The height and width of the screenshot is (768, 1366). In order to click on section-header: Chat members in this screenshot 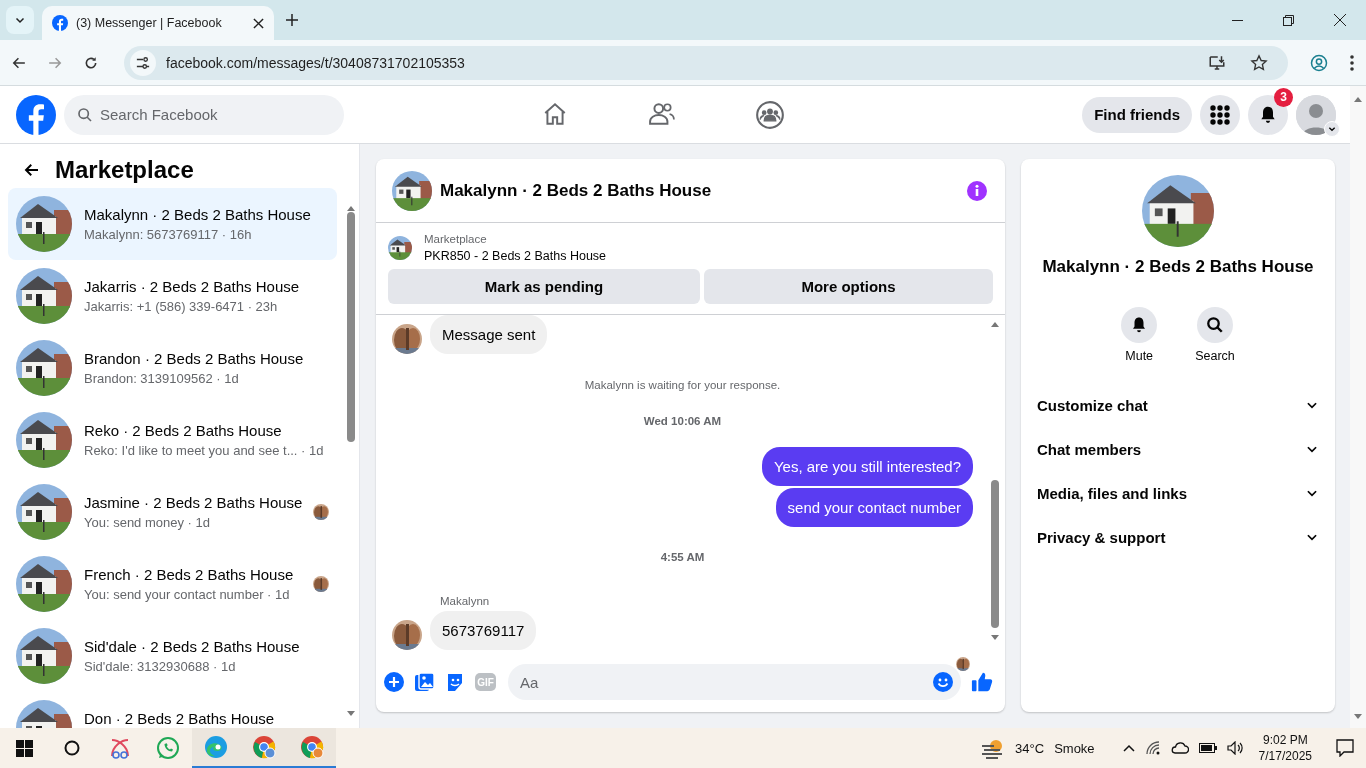, I will do `click(1178, 449)`.